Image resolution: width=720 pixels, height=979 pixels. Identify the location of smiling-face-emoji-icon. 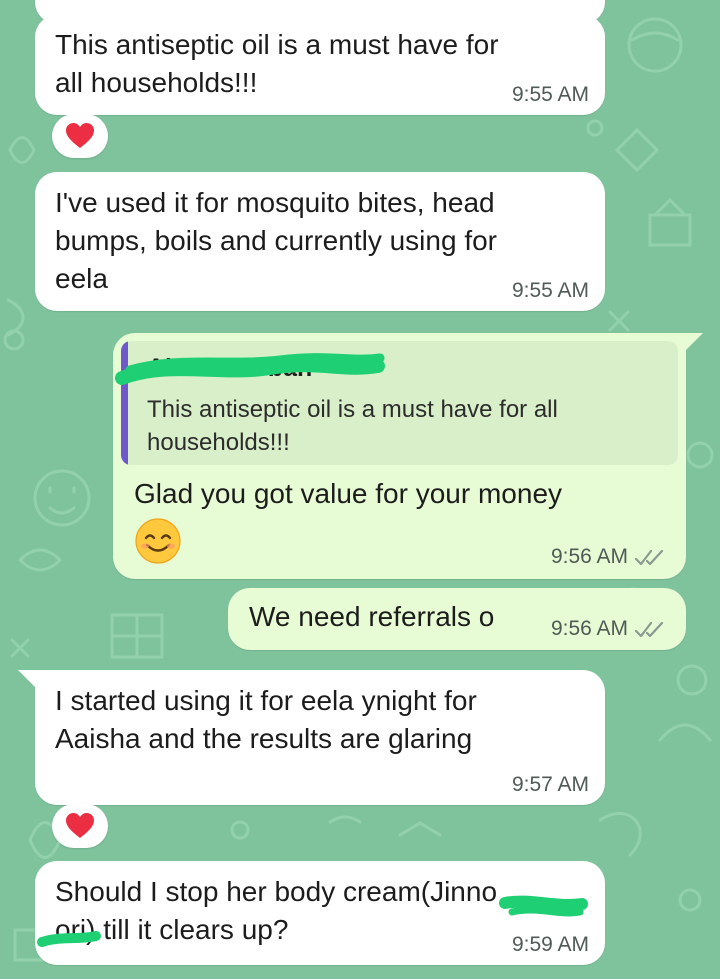
(158, 543).